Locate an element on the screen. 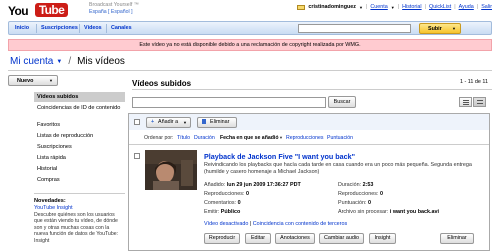 The width and height of the screenshot is (500, 251). trash-icon is located at coordinates (204, 122).